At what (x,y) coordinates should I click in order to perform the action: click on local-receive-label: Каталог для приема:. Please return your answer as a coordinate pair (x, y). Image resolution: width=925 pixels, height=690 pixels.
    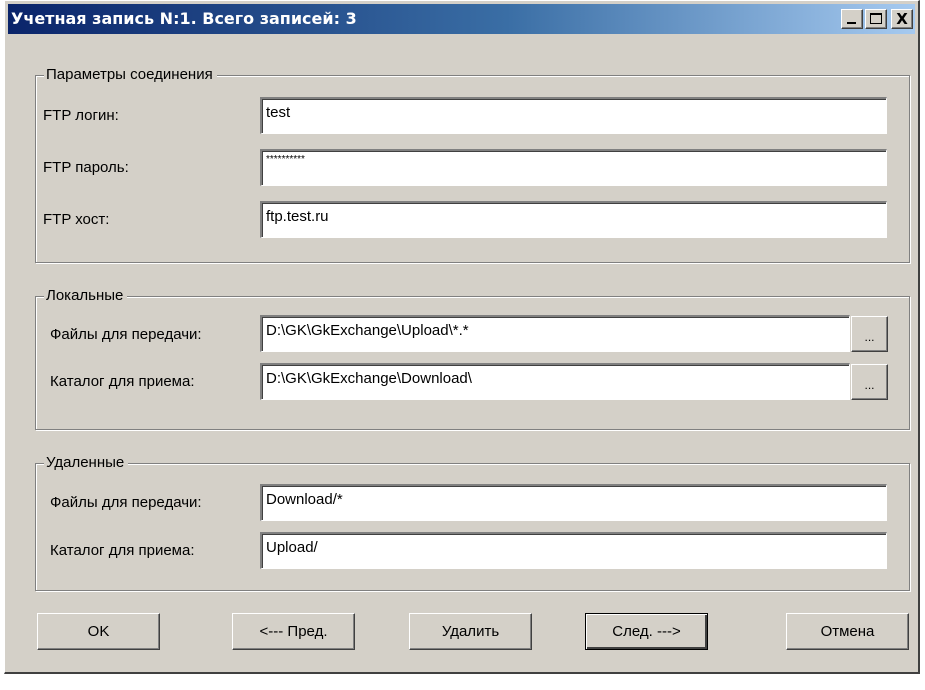
    Looking at the image, I should click on (122, 381).